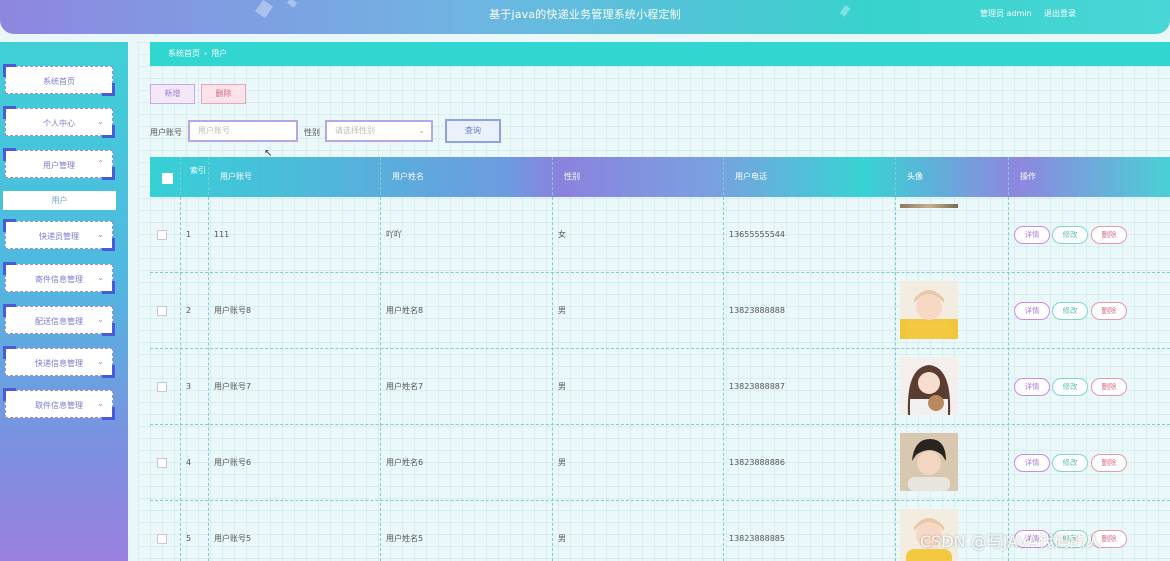  I want to click on select-all-checkbox, so click(167, 178).